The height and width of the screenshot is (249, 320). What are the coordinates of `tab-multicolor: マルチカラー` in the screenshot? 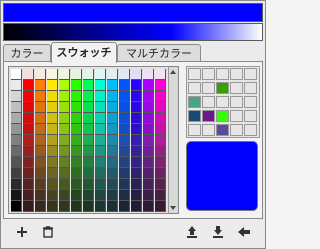 It's located at (159, 53).